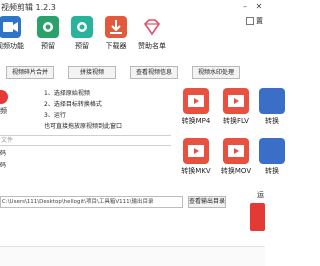 The width and height of the screenshot is (320, 266). I want to click on convert-mp4-button: 转换MP4, so click(196, 107).